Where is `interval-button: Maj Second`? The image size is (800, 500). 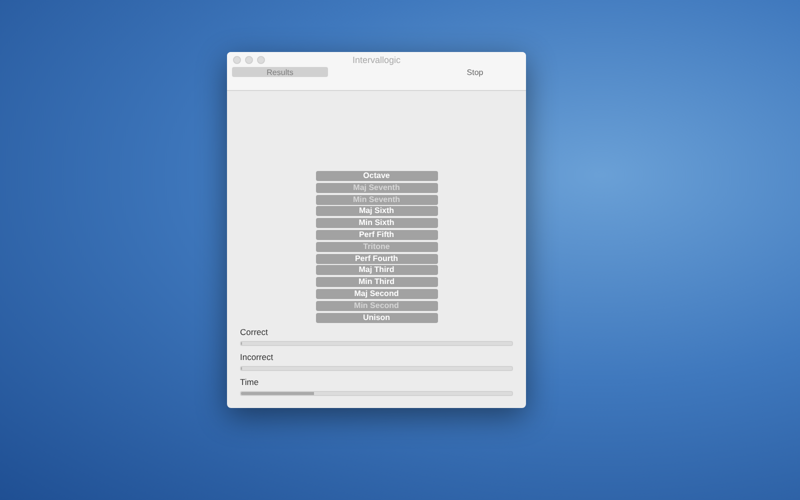 interval-button: Maj Second is located at coordinates (377, 293).